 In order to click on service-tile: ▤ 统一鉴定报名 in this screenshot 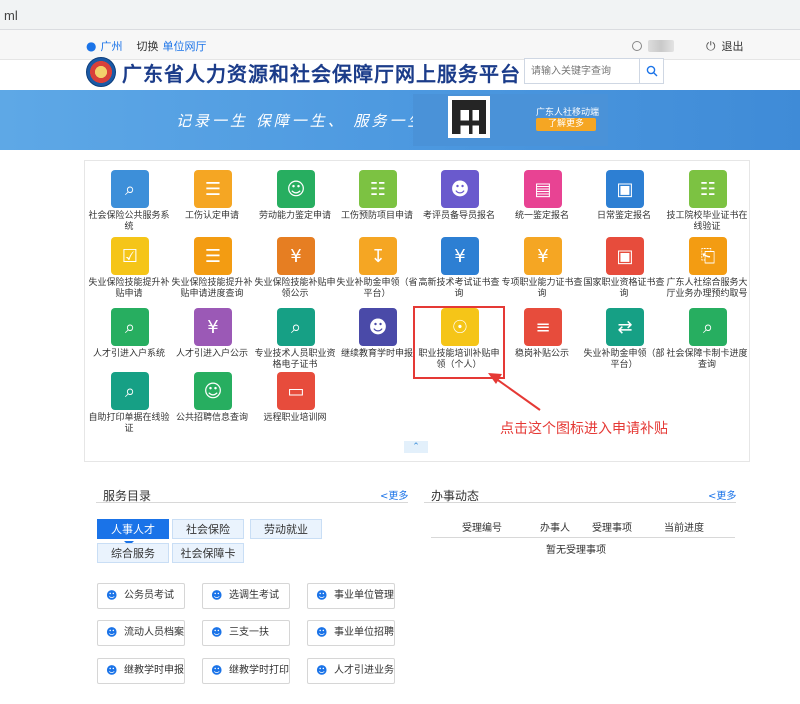, I will do `click(542, 204)`.